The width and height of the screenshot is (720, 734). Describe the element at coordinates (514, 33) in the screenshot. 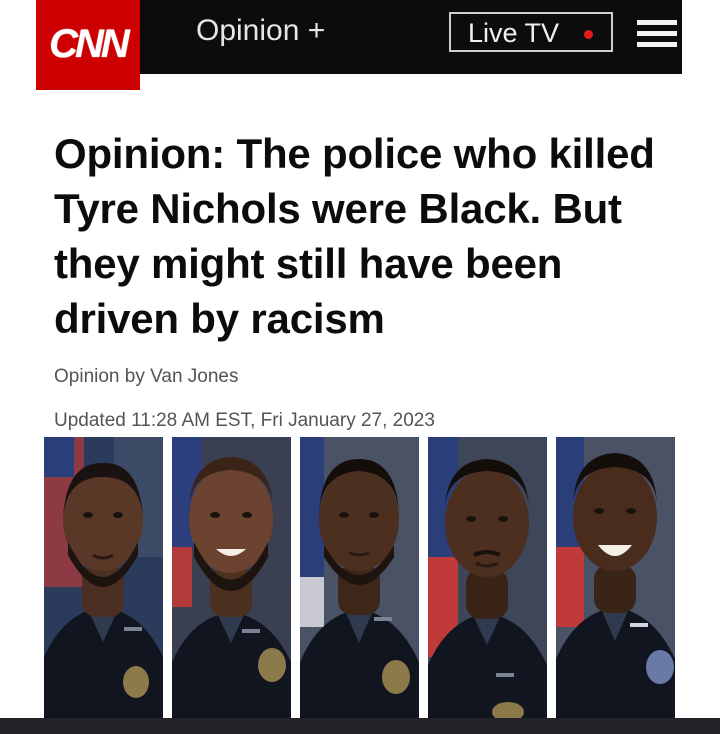

I see `live-tv-label: Live TV` at that location.